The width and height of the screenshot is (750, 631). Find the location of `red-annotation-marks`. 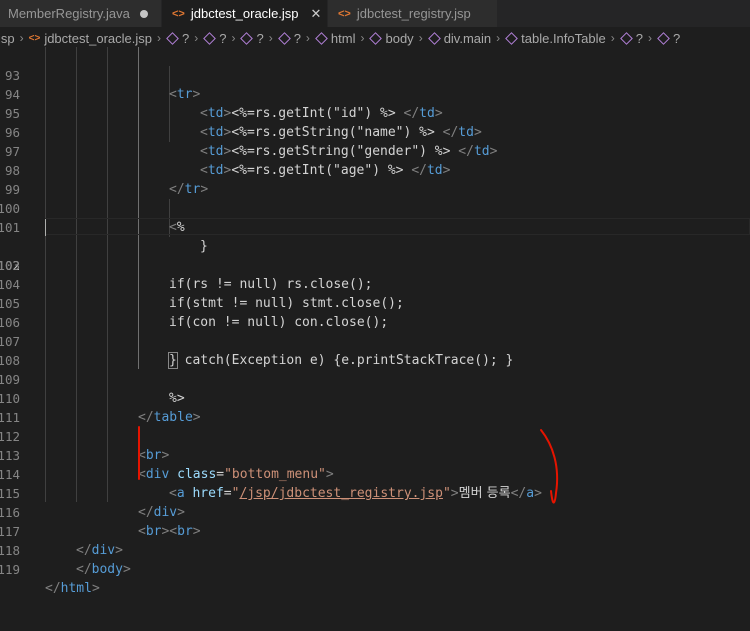

red-annotation-marks is located at coordinates (348, 465).